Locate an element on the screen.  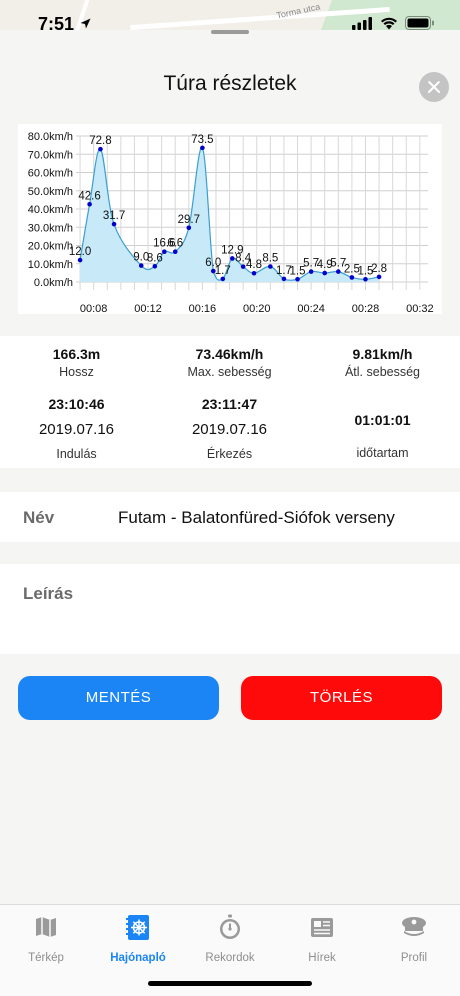
home-indicator is located at coordinates (230, 983).